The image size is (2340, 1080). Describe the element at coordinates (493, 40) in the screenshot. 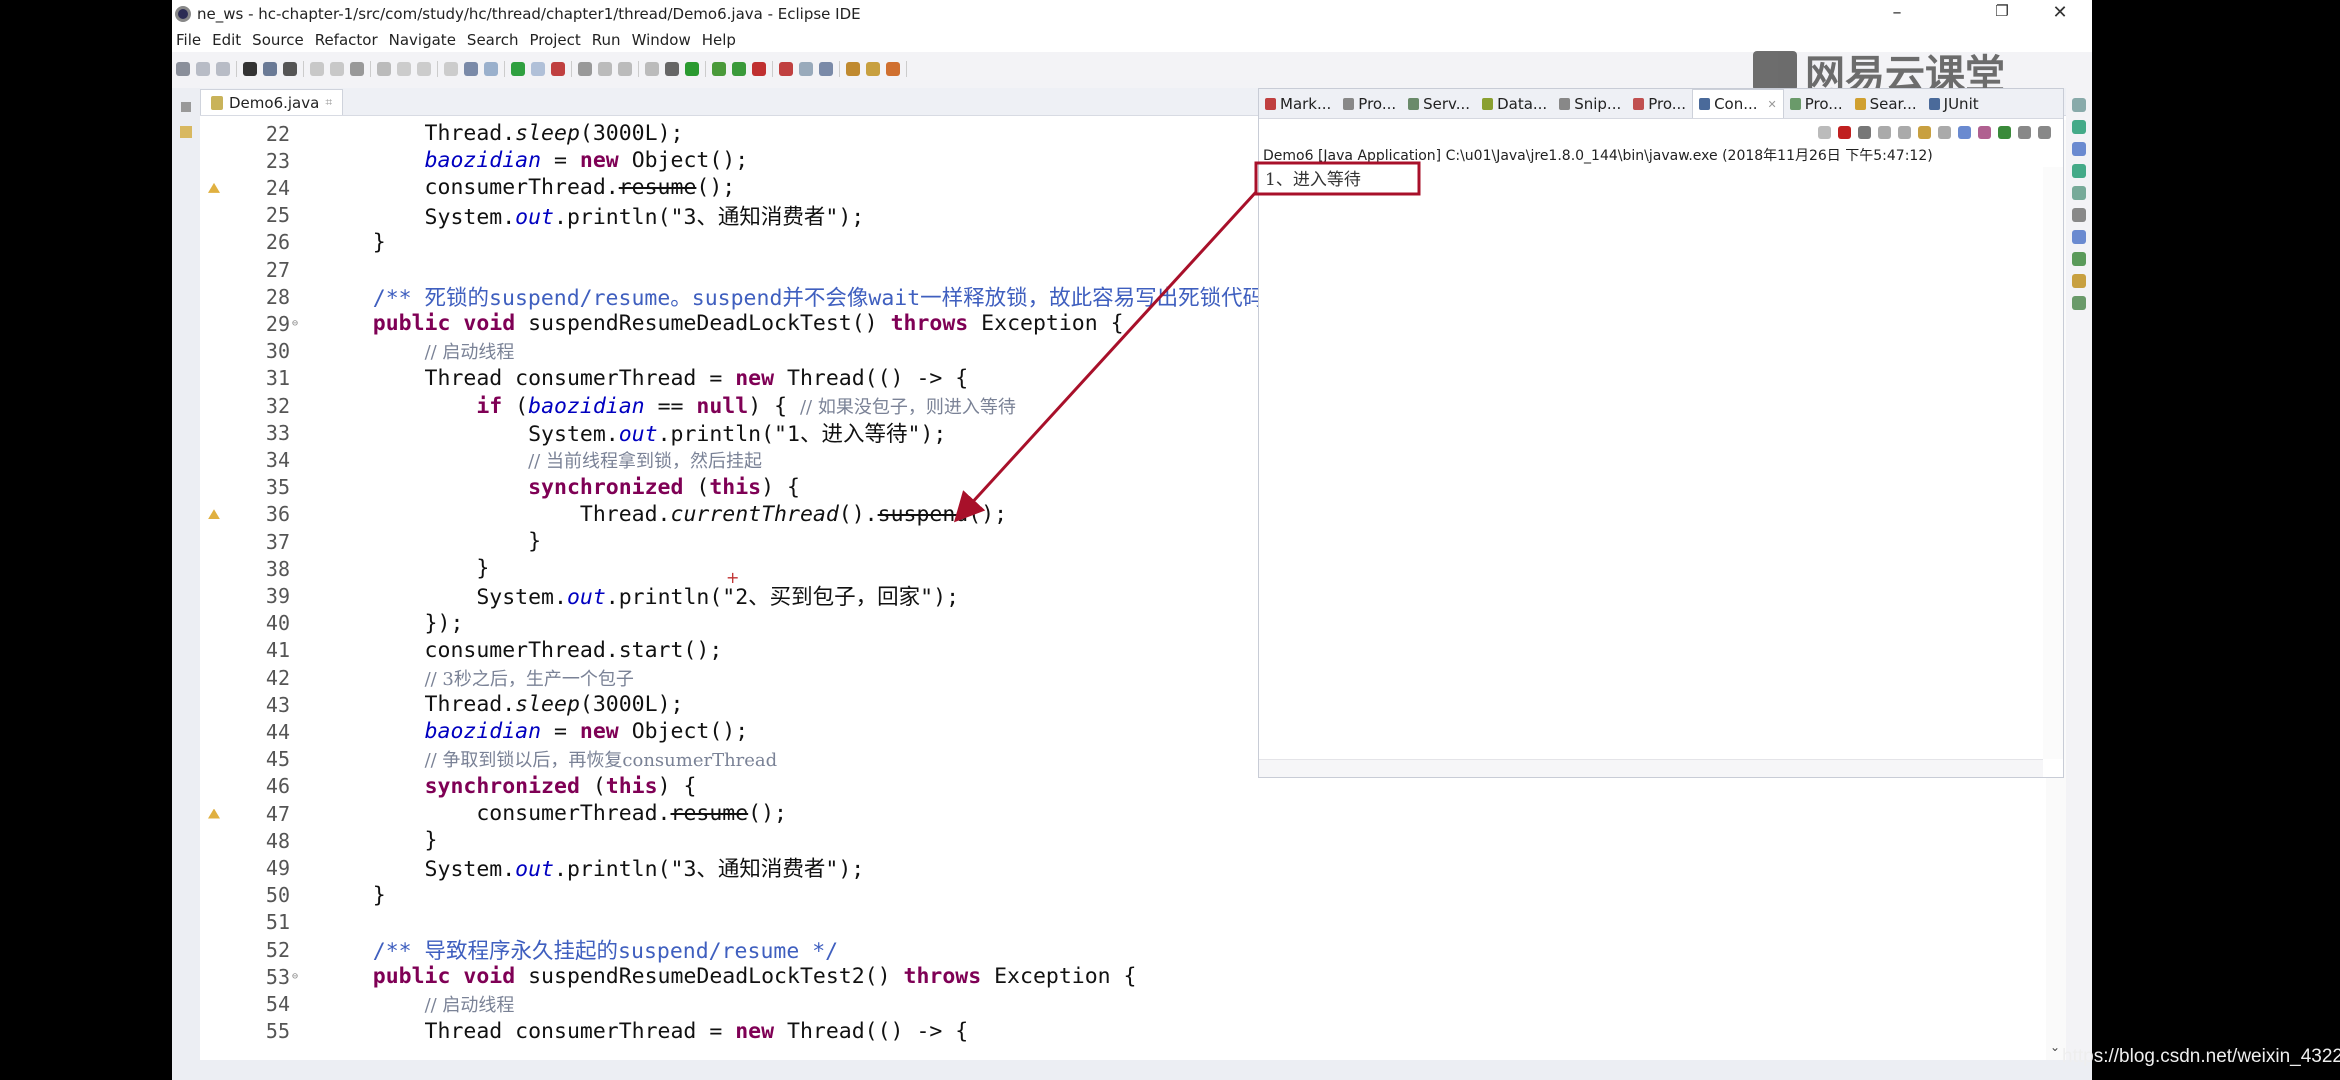

I see `menu-search: Search` at that location.